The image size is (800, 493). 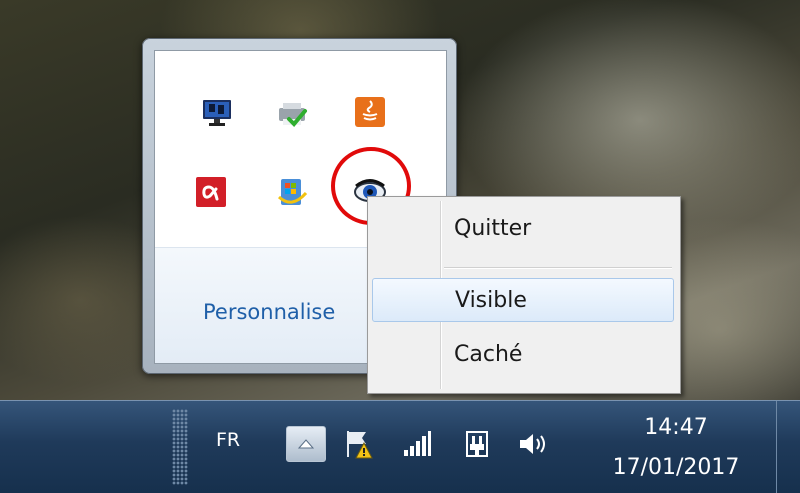 I want to click on menu-item-label: Caché, so click(x=488, y=354).